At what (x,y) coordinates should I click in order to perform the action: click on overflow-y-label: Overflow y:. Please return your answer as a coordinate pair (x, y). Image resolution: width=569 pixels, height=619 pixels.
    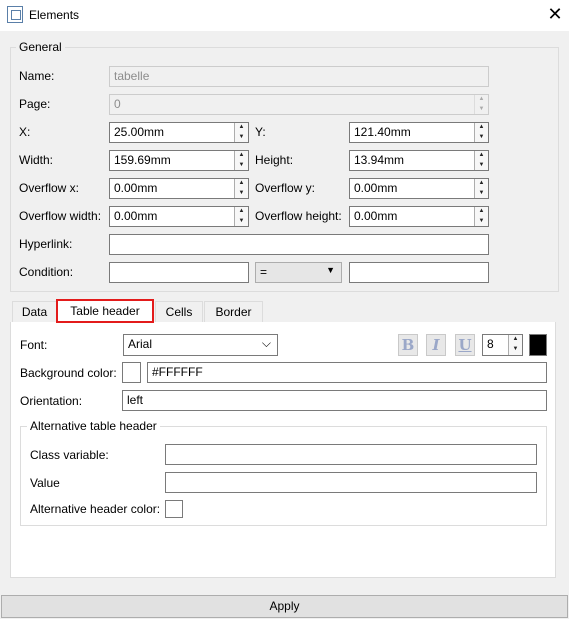
    Looking at the image, I should click on (285, 188).